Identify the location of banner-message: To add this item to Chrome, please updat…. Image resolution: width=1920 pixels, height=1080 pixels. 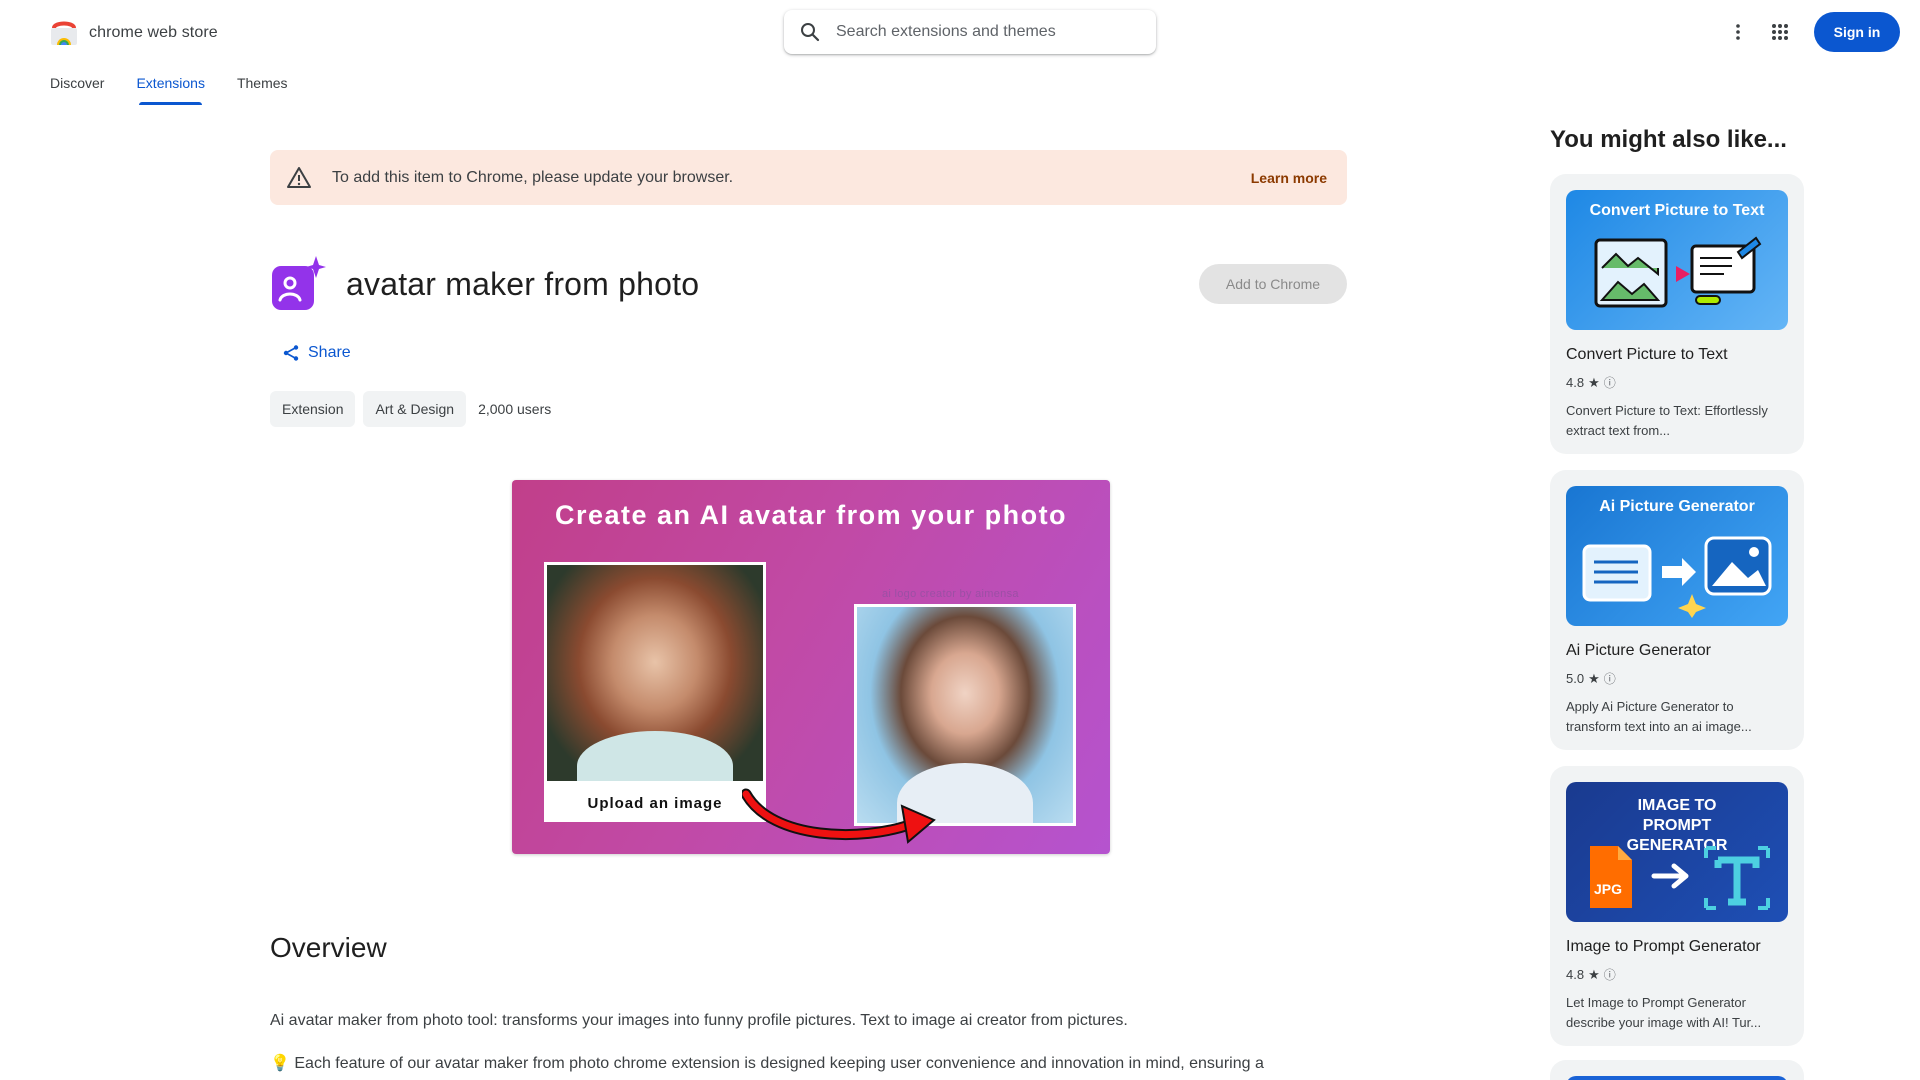
(533, 177).